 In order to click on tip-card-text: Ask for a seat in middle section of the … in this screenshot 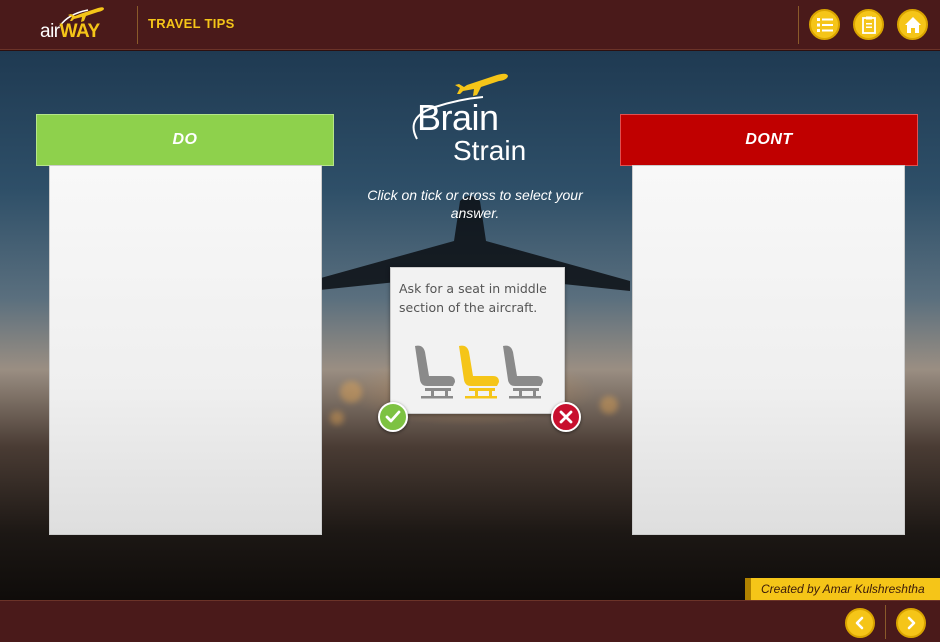, I will do `click(473, 298)`.